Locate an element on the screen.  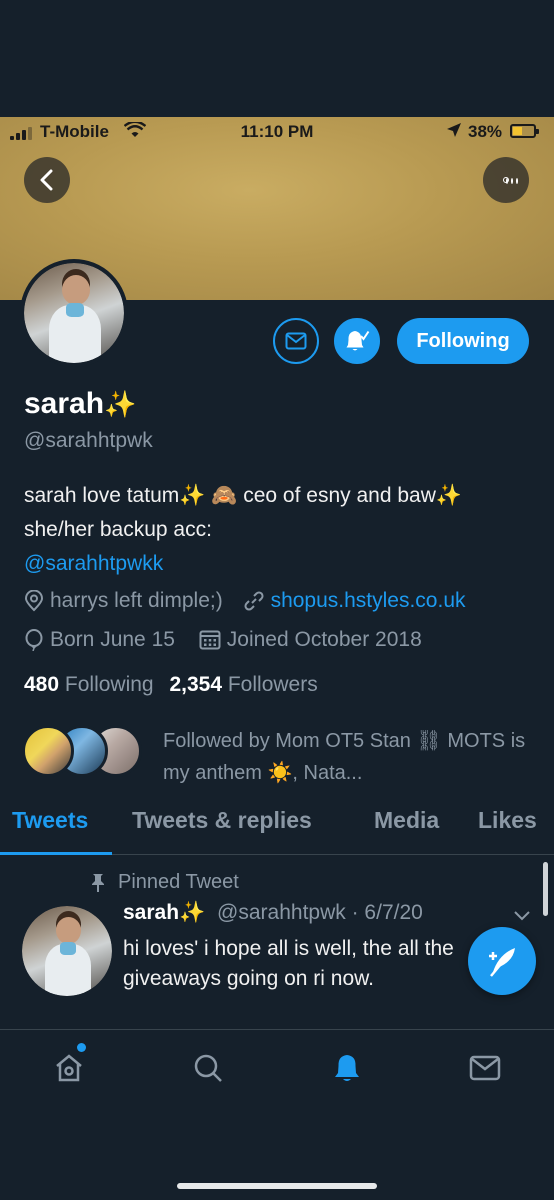
link-icon is located at coordinates (254, 601).